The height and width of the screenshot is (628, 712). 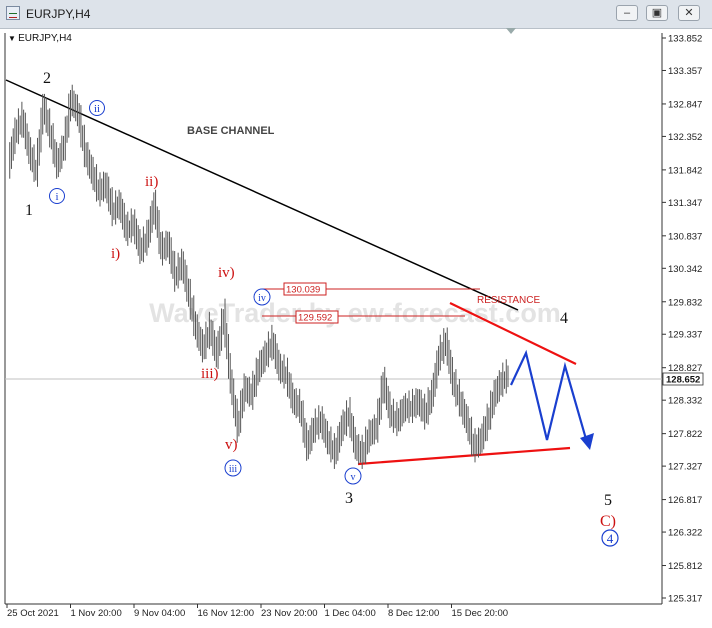 What do you see at coordinates (58, 14) in the screenshot?
I see `window-title: EURJPY,H4` at bounding box center [58, 14].